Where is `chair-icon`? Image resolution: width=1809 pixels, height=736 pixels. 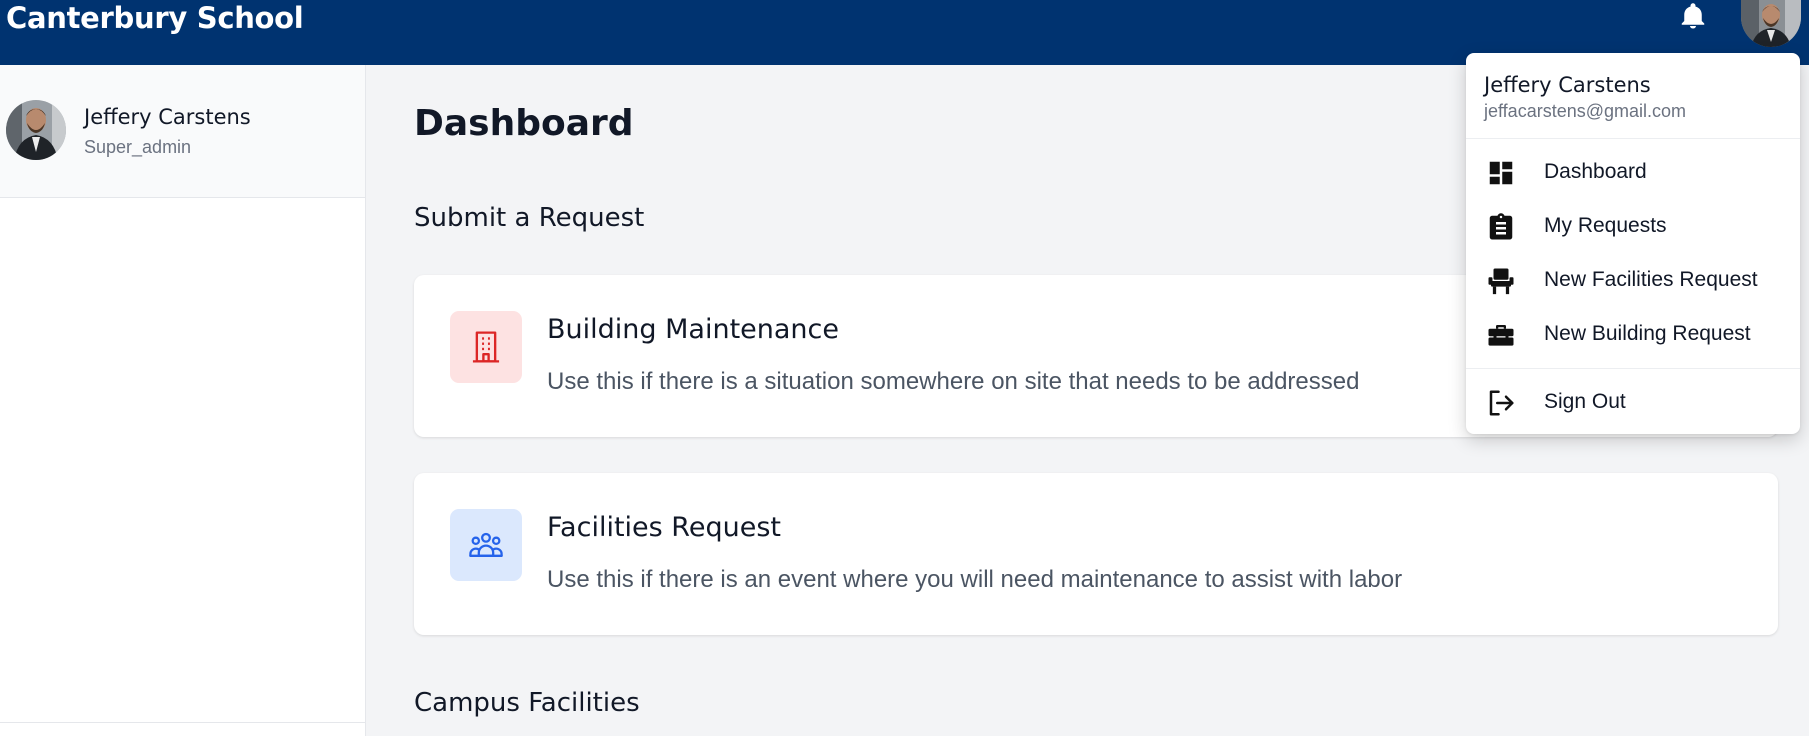
chair-icon is located at coordinates (1501, 281).